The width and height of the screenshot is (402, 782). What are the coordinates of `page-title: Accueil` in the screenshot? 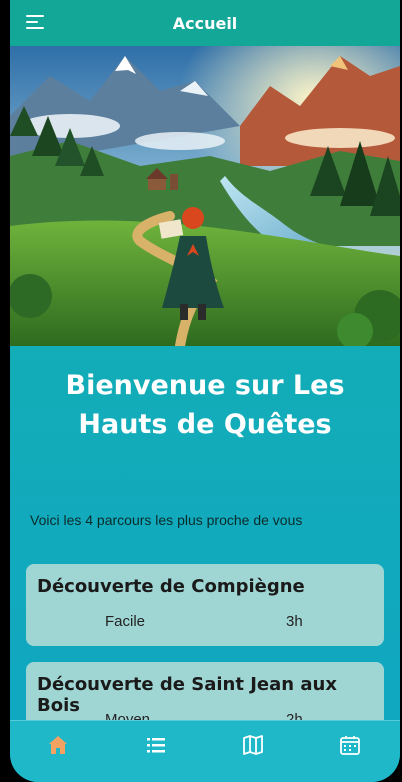 It's located at (205, 23).